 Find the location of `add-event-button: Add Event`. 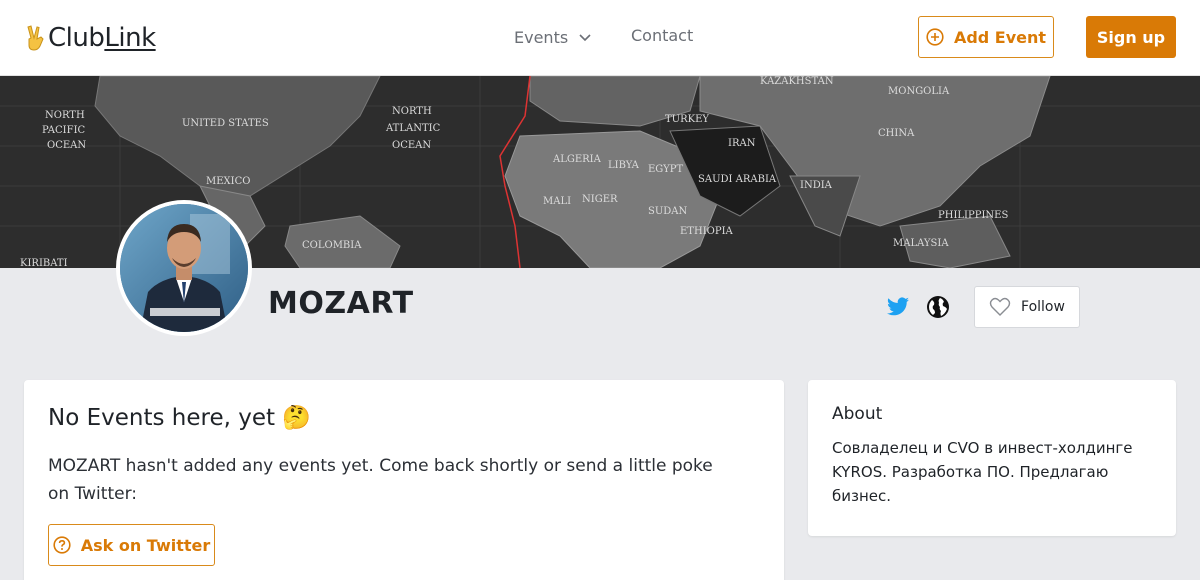

add-event-button: Add Event is located at coordinates (986, 37).